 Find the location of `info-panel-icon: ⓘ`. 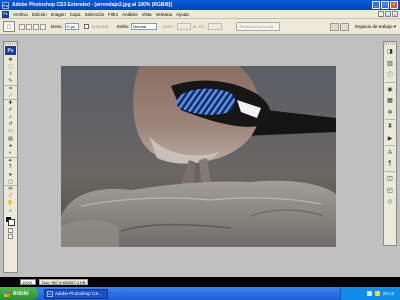

info-panel-icon: ⓘ is located at coordinates (390, 75).